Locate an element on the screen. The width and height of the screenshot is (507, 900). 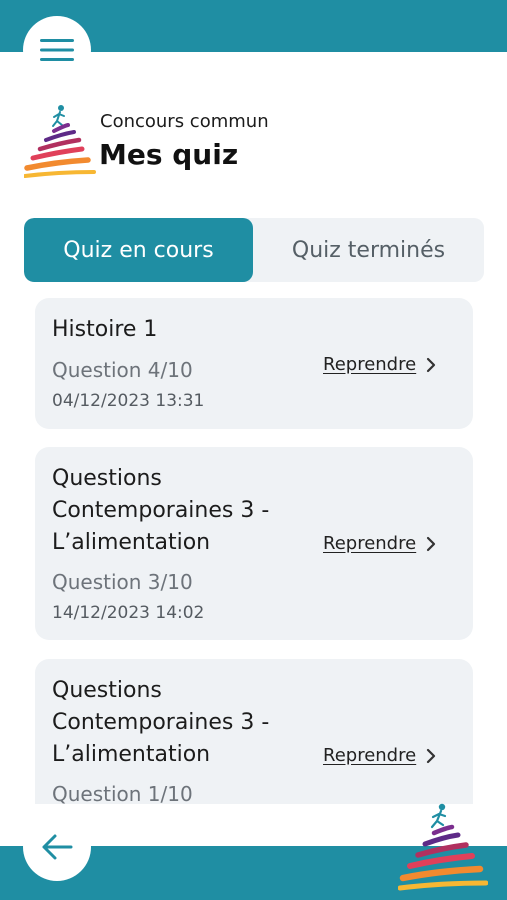
quiz-date: 04/12/2023 13:31 is located at coordinates (128, 401).